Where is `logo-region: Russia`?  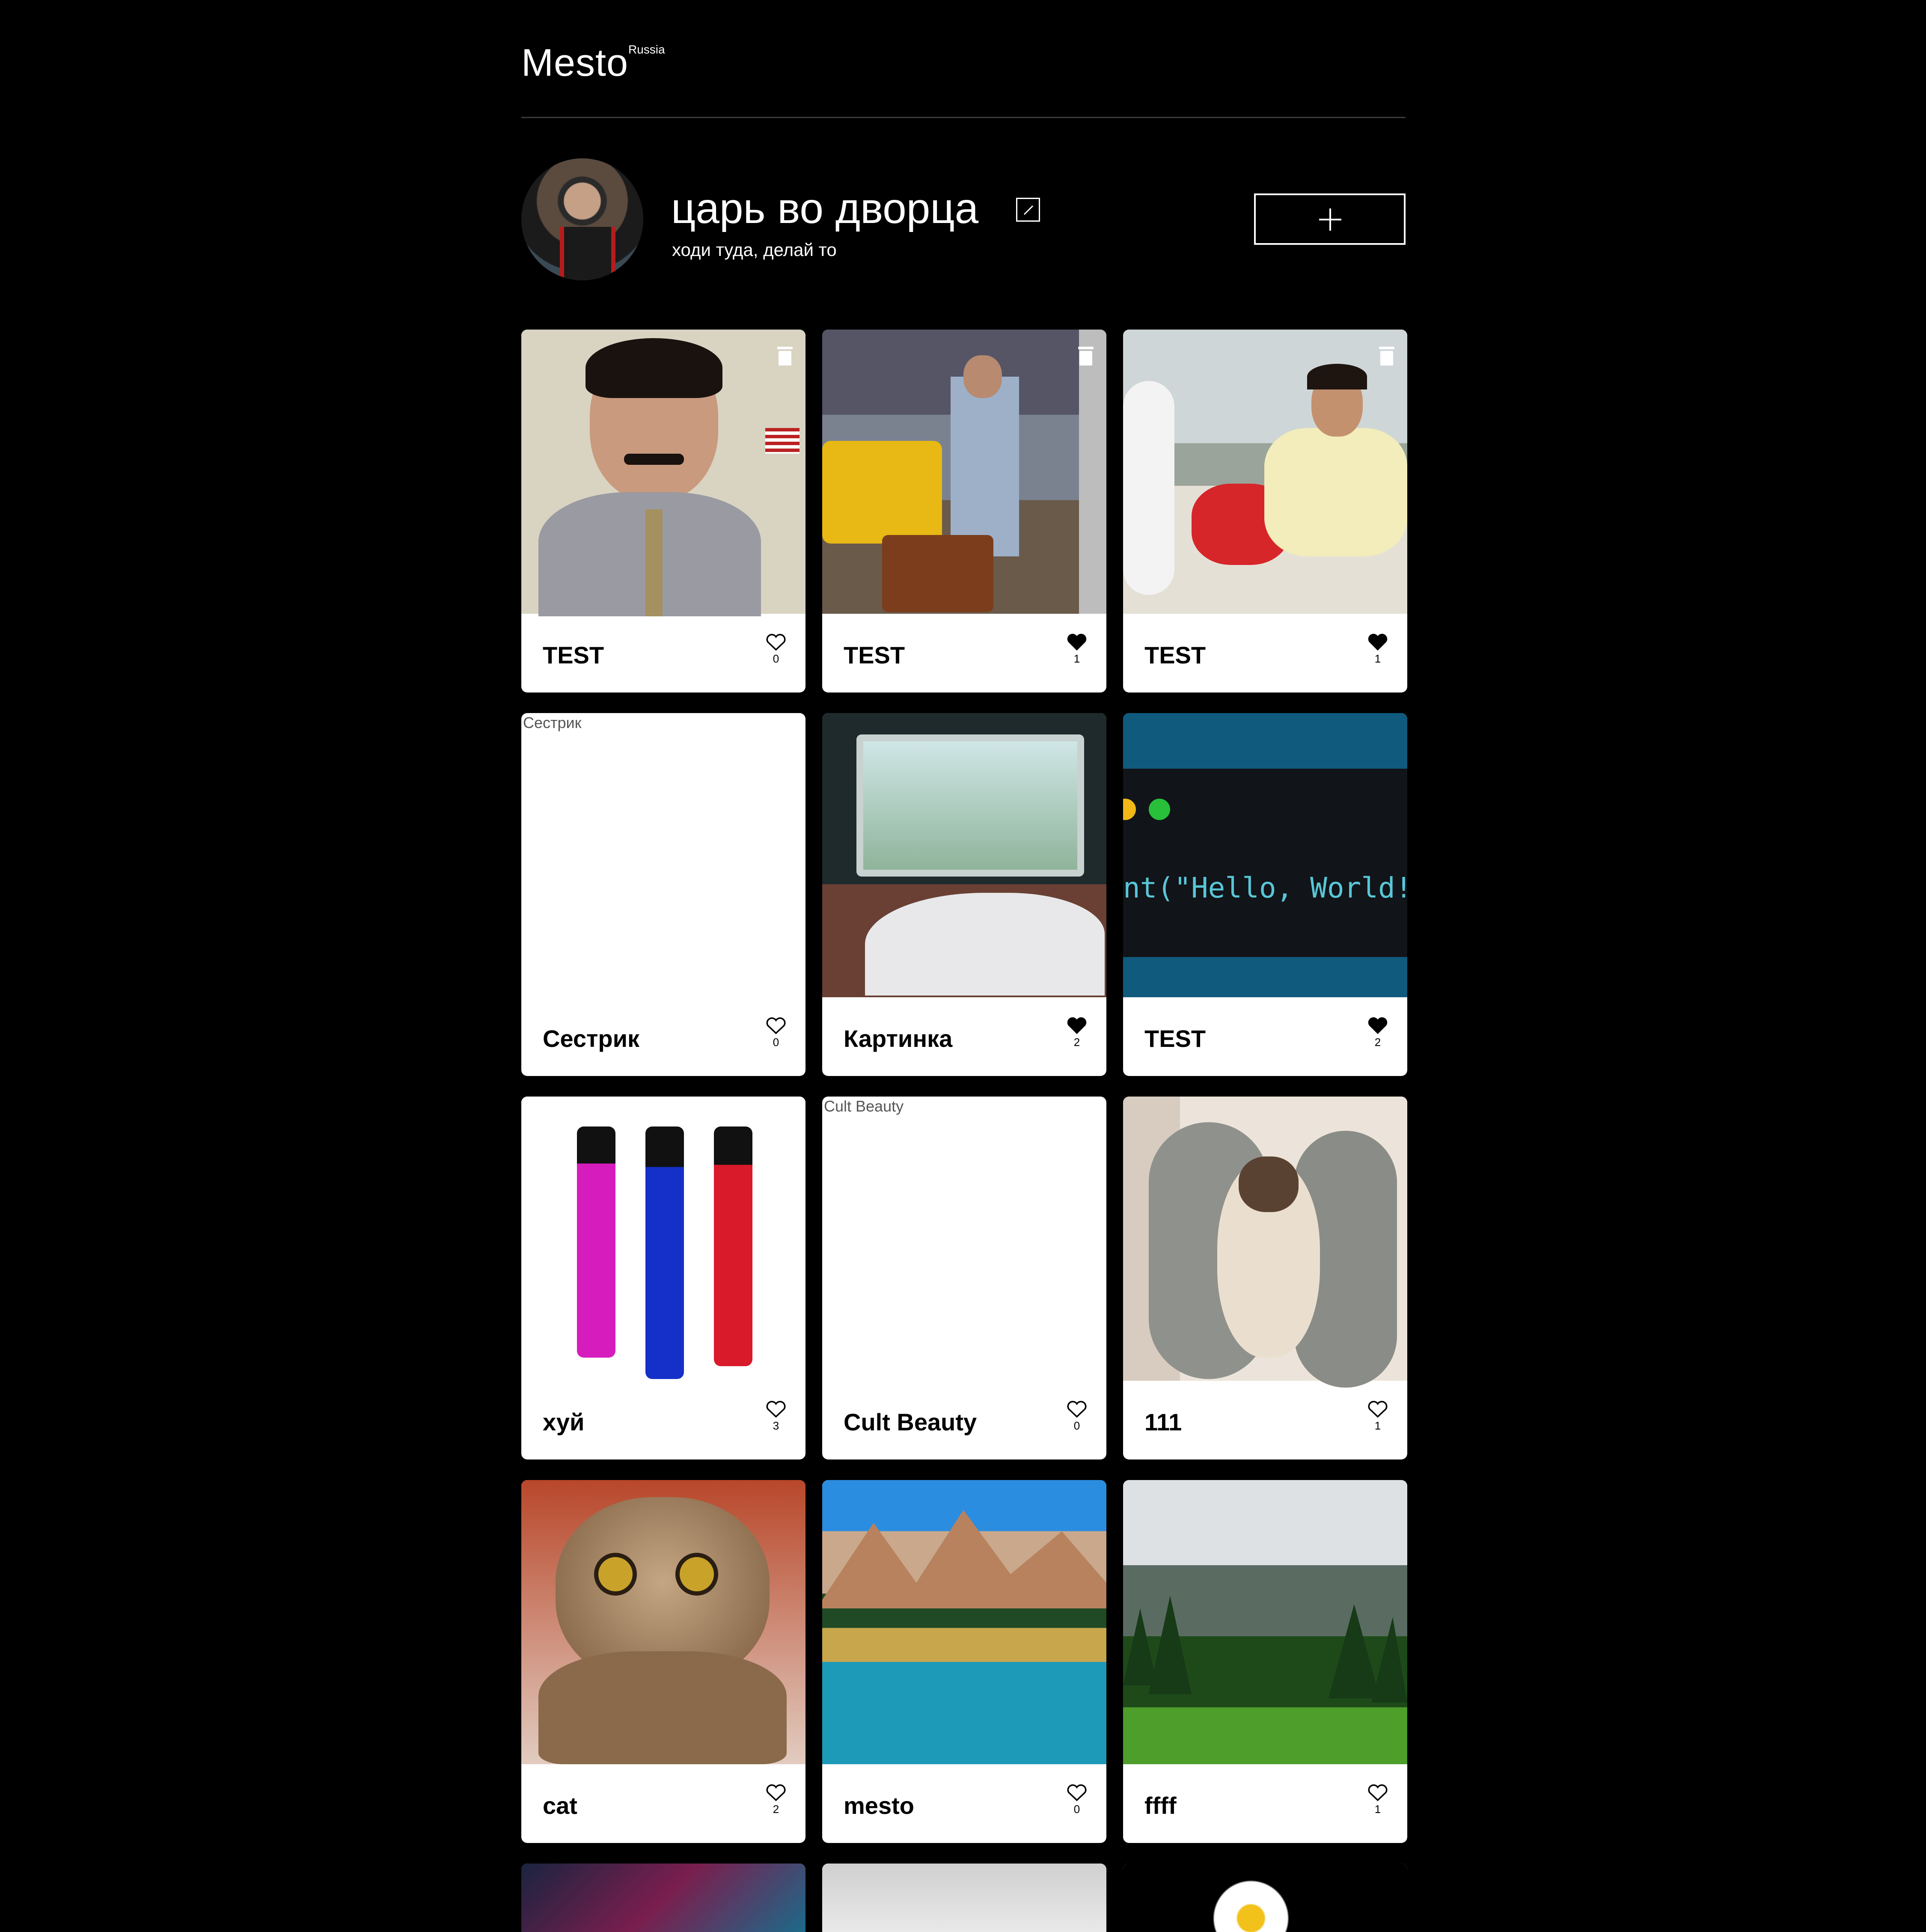 logo-region: Russia is located at coordinates (646, 49).